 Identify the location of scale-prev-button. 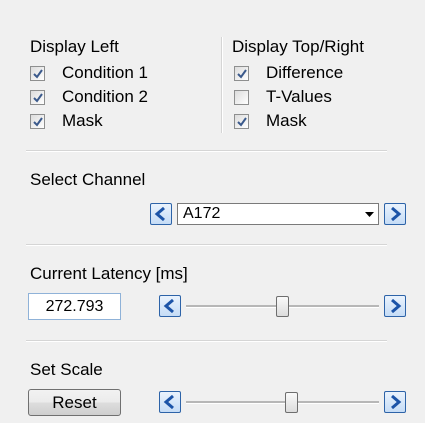
(170, 402).